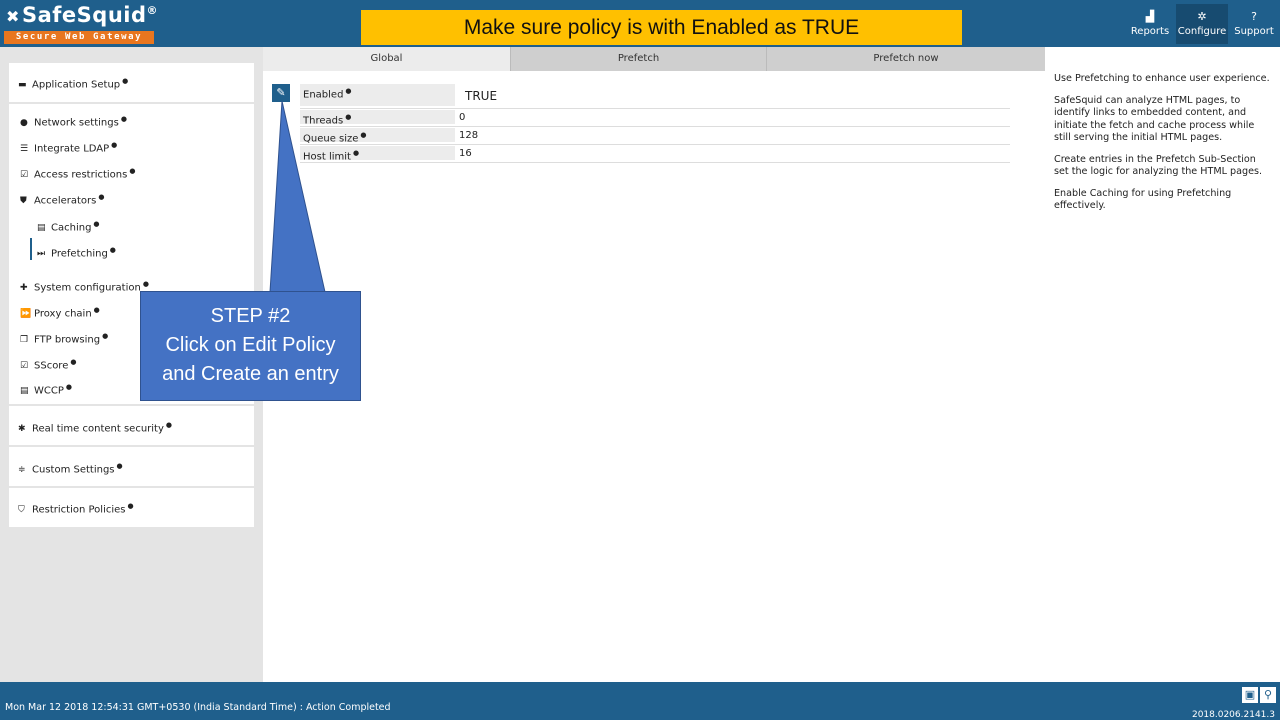 The height and width of the screenshot is (720, 1280). I want to click on search-button: ⚲, so click(1268, 695).